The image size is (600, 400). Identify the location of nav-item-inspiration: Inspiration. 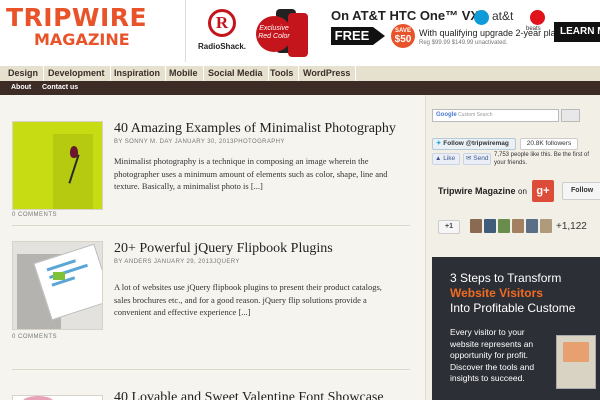
(138, 73).